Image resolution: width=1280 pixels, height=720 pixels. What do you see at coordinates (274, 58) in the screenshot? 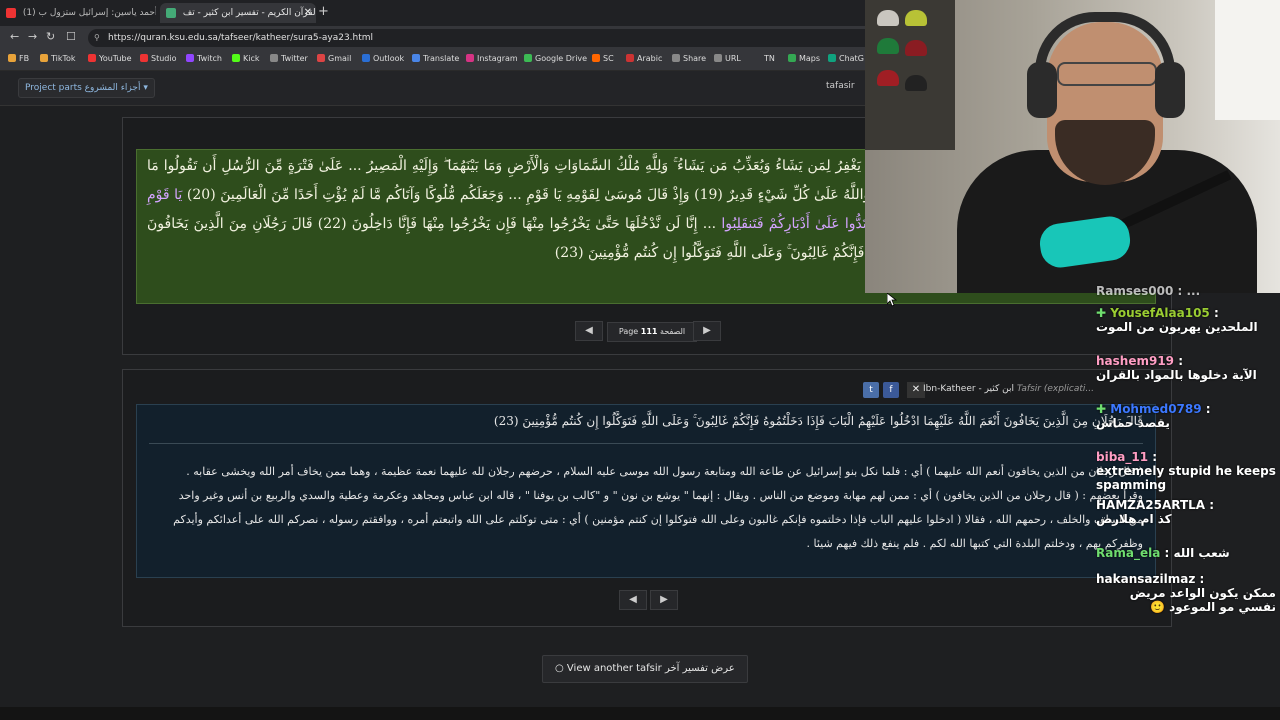
I see `twitter-icon` at bounding box center [274, 58].